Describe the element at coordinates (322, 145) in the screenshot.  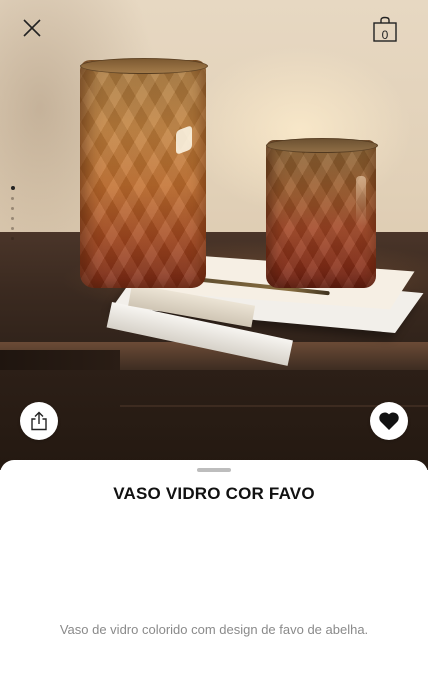
I see `vase-short-rim` at that location.